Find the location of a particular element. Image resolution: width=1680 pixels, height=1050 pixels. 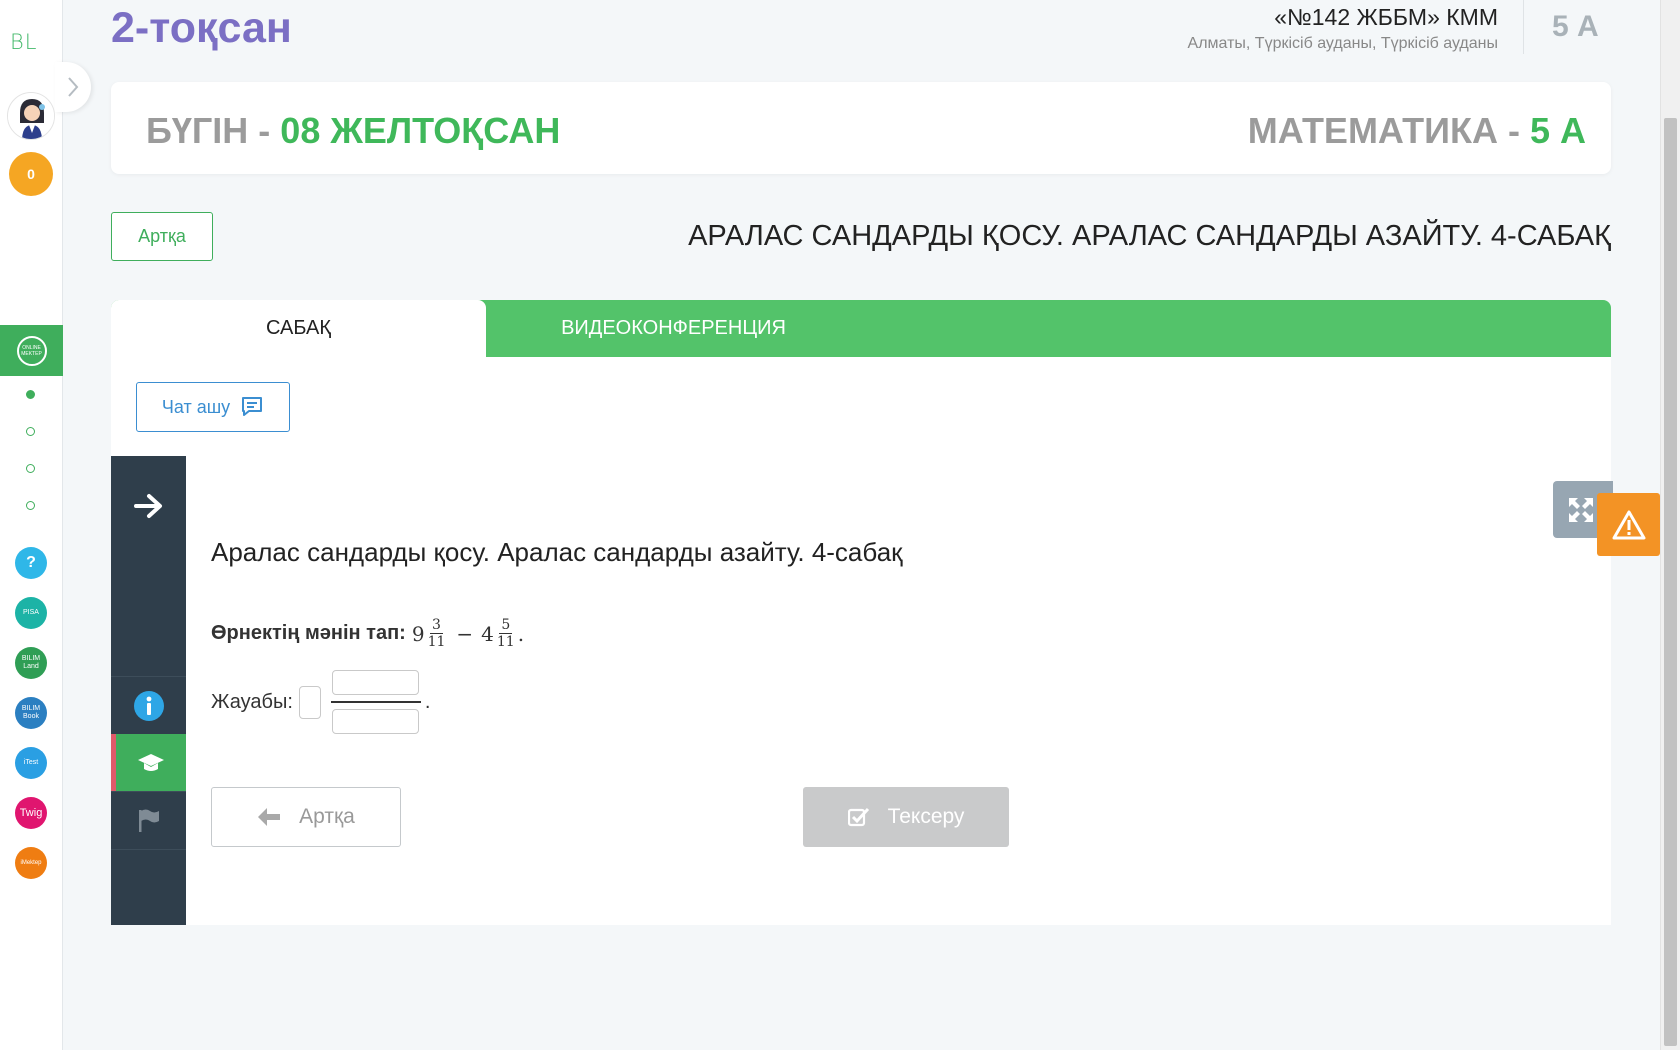

class-label: 5 А is located at coordinates (1575, 26).